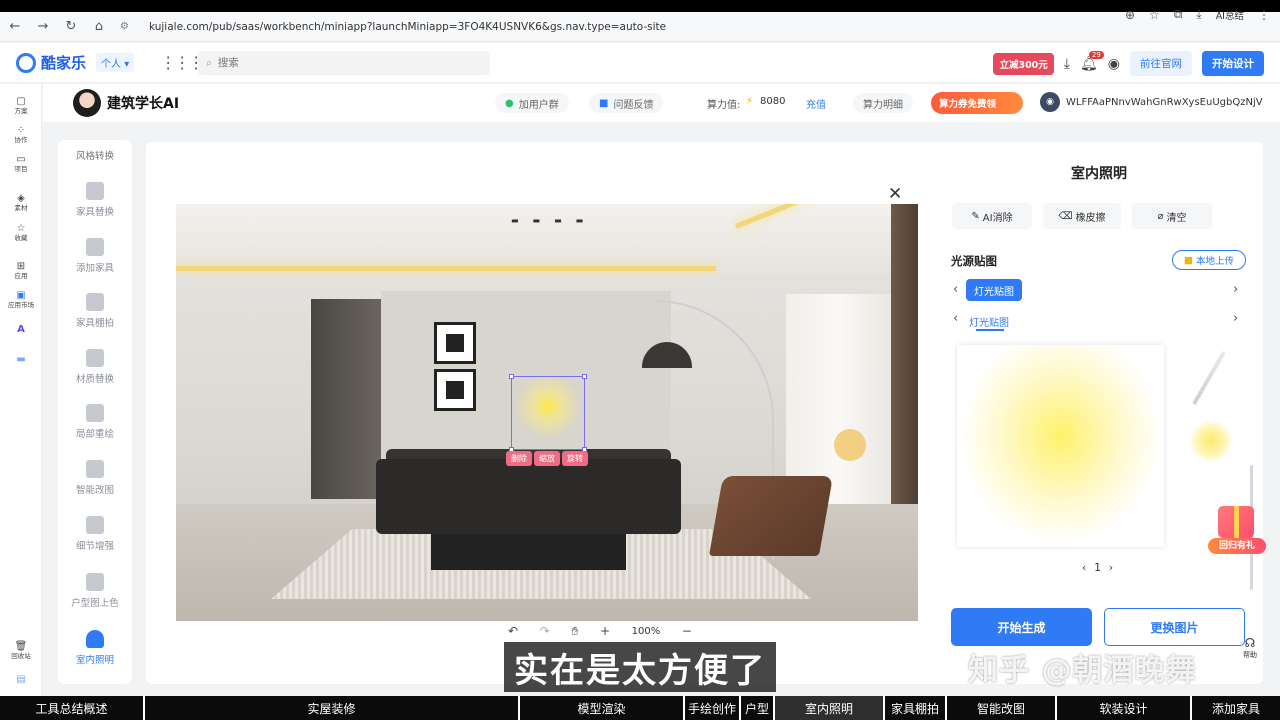 This screenshot has height=720, width=1280. What do you see at coordinates (1124, 708) in the screenshot?
I see `chapter-segment: 软装设计` at bounding box center [1124, 708].